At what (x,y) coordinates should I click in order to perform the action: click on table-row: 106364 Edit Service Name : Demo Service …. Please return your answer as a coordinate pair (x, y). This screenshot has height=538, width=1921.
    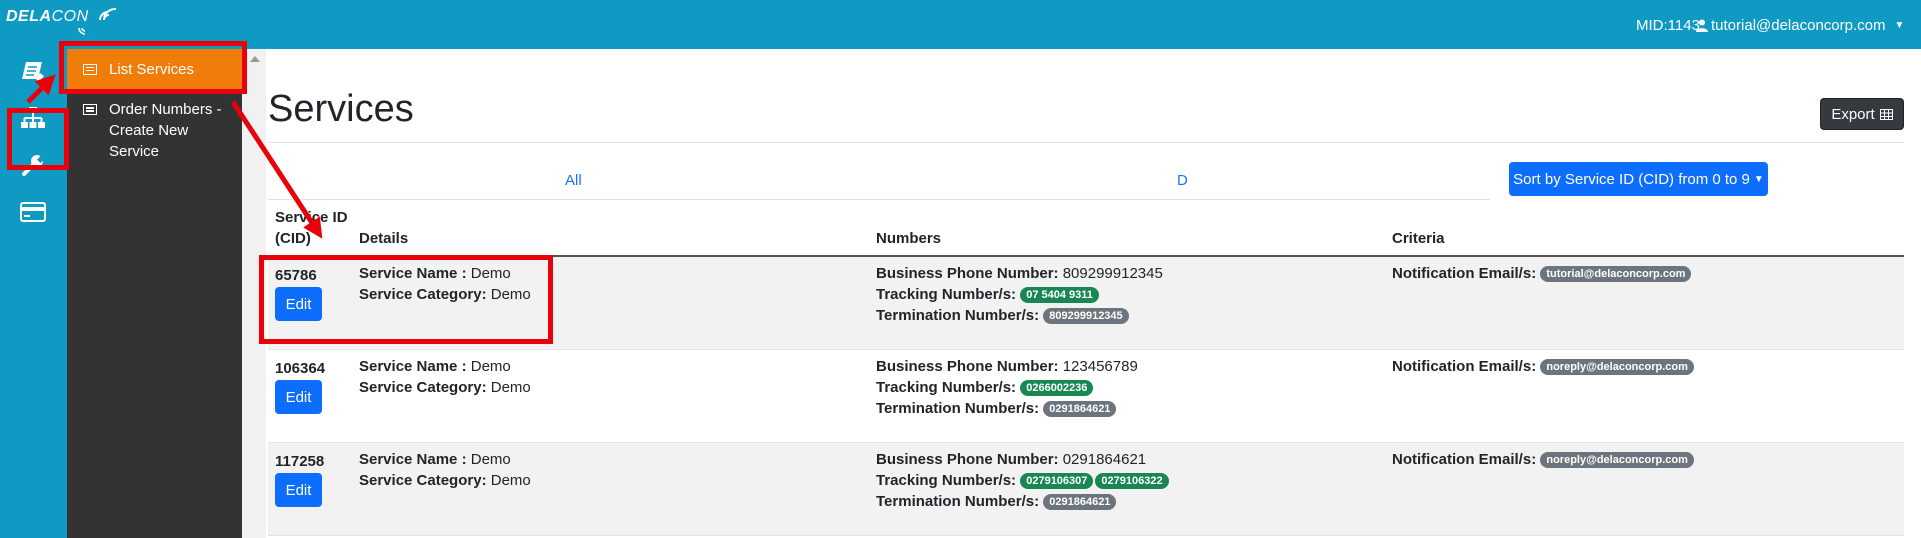
    Looking at the image, I should click on (1086, 396).